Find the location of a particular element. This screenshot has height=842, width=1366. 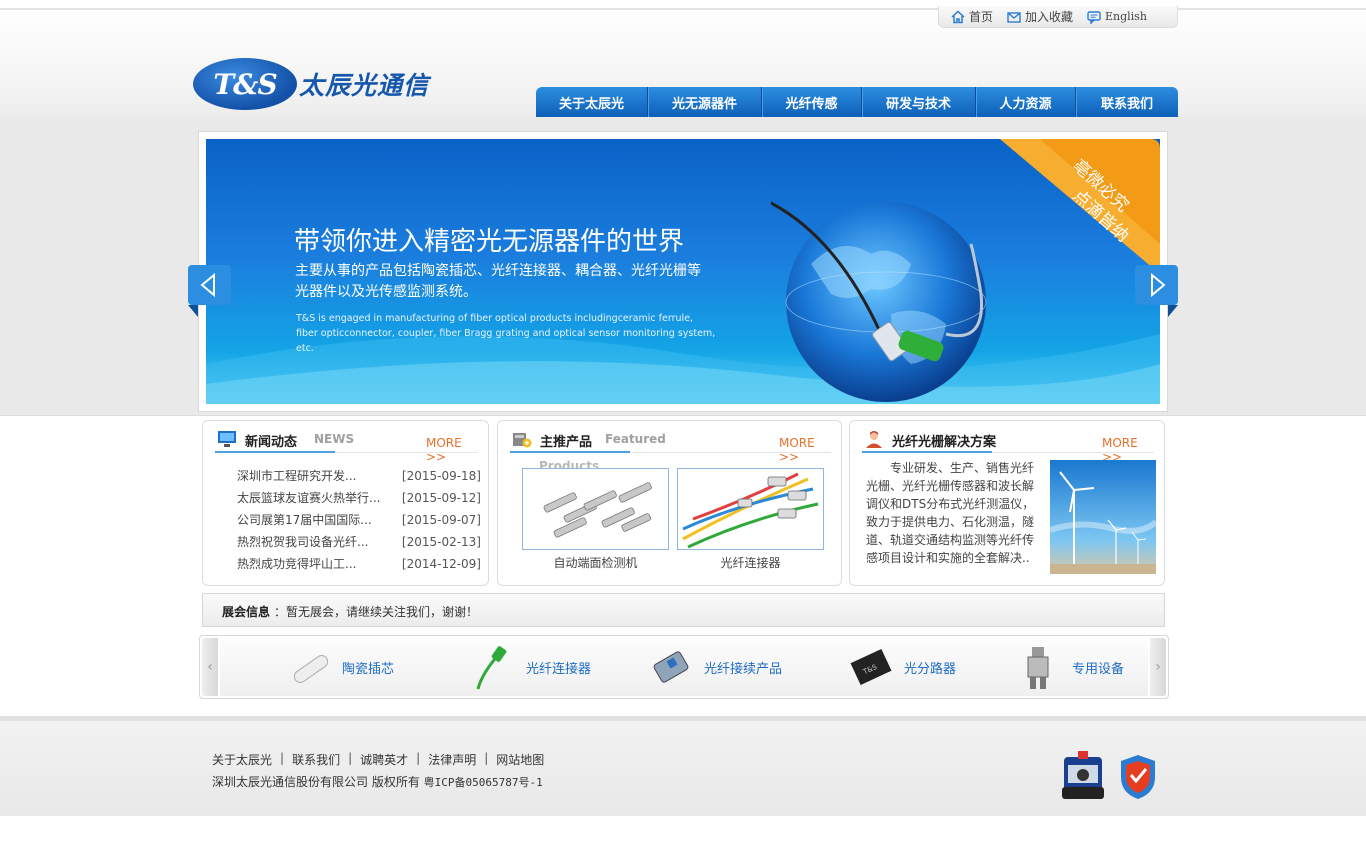

carousel-item-label: 光分路器 is located at coordinates (930, 669).